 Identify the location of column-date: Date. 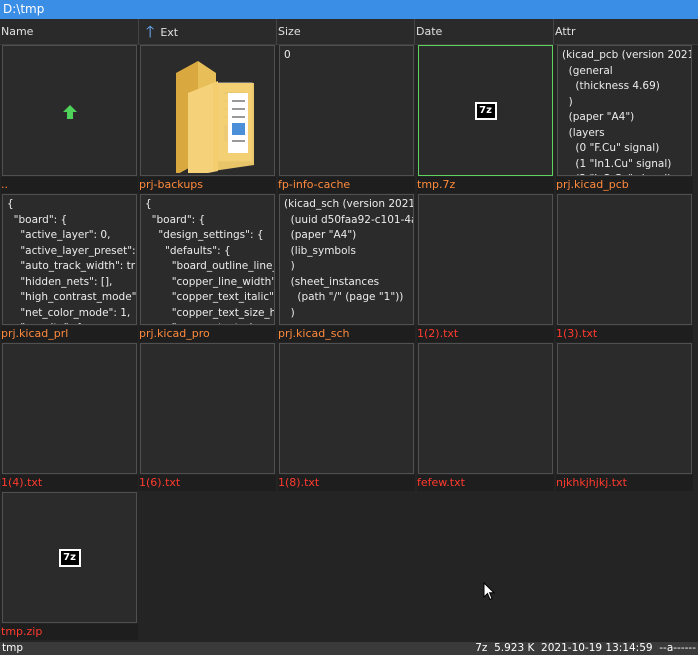
(484, 31).